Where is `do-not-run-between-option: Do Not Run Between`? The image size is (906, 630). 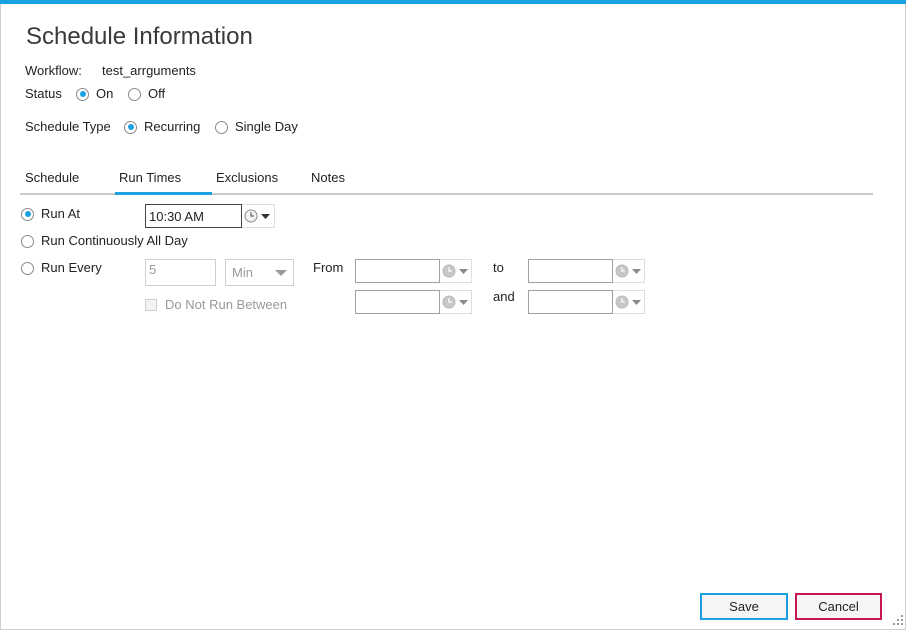
do-not-run-between-option: Do Not Run Between is located at coordinates (216, 305).